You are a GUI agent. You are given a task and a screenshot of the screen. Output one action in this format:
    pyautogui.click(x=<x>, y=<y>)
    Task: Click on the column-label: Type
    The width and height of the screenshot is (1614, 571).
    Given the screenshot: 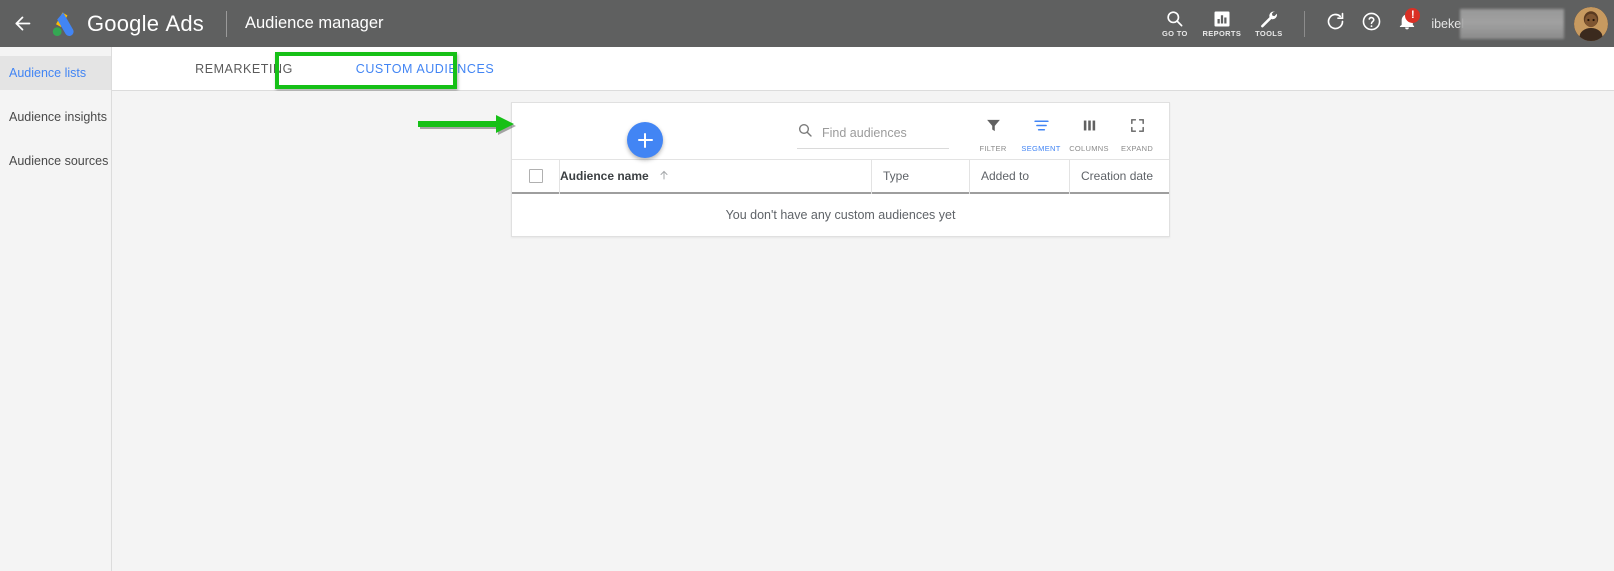 What is the action you would take?
    pyautogui.click(x=896, y=176)
    